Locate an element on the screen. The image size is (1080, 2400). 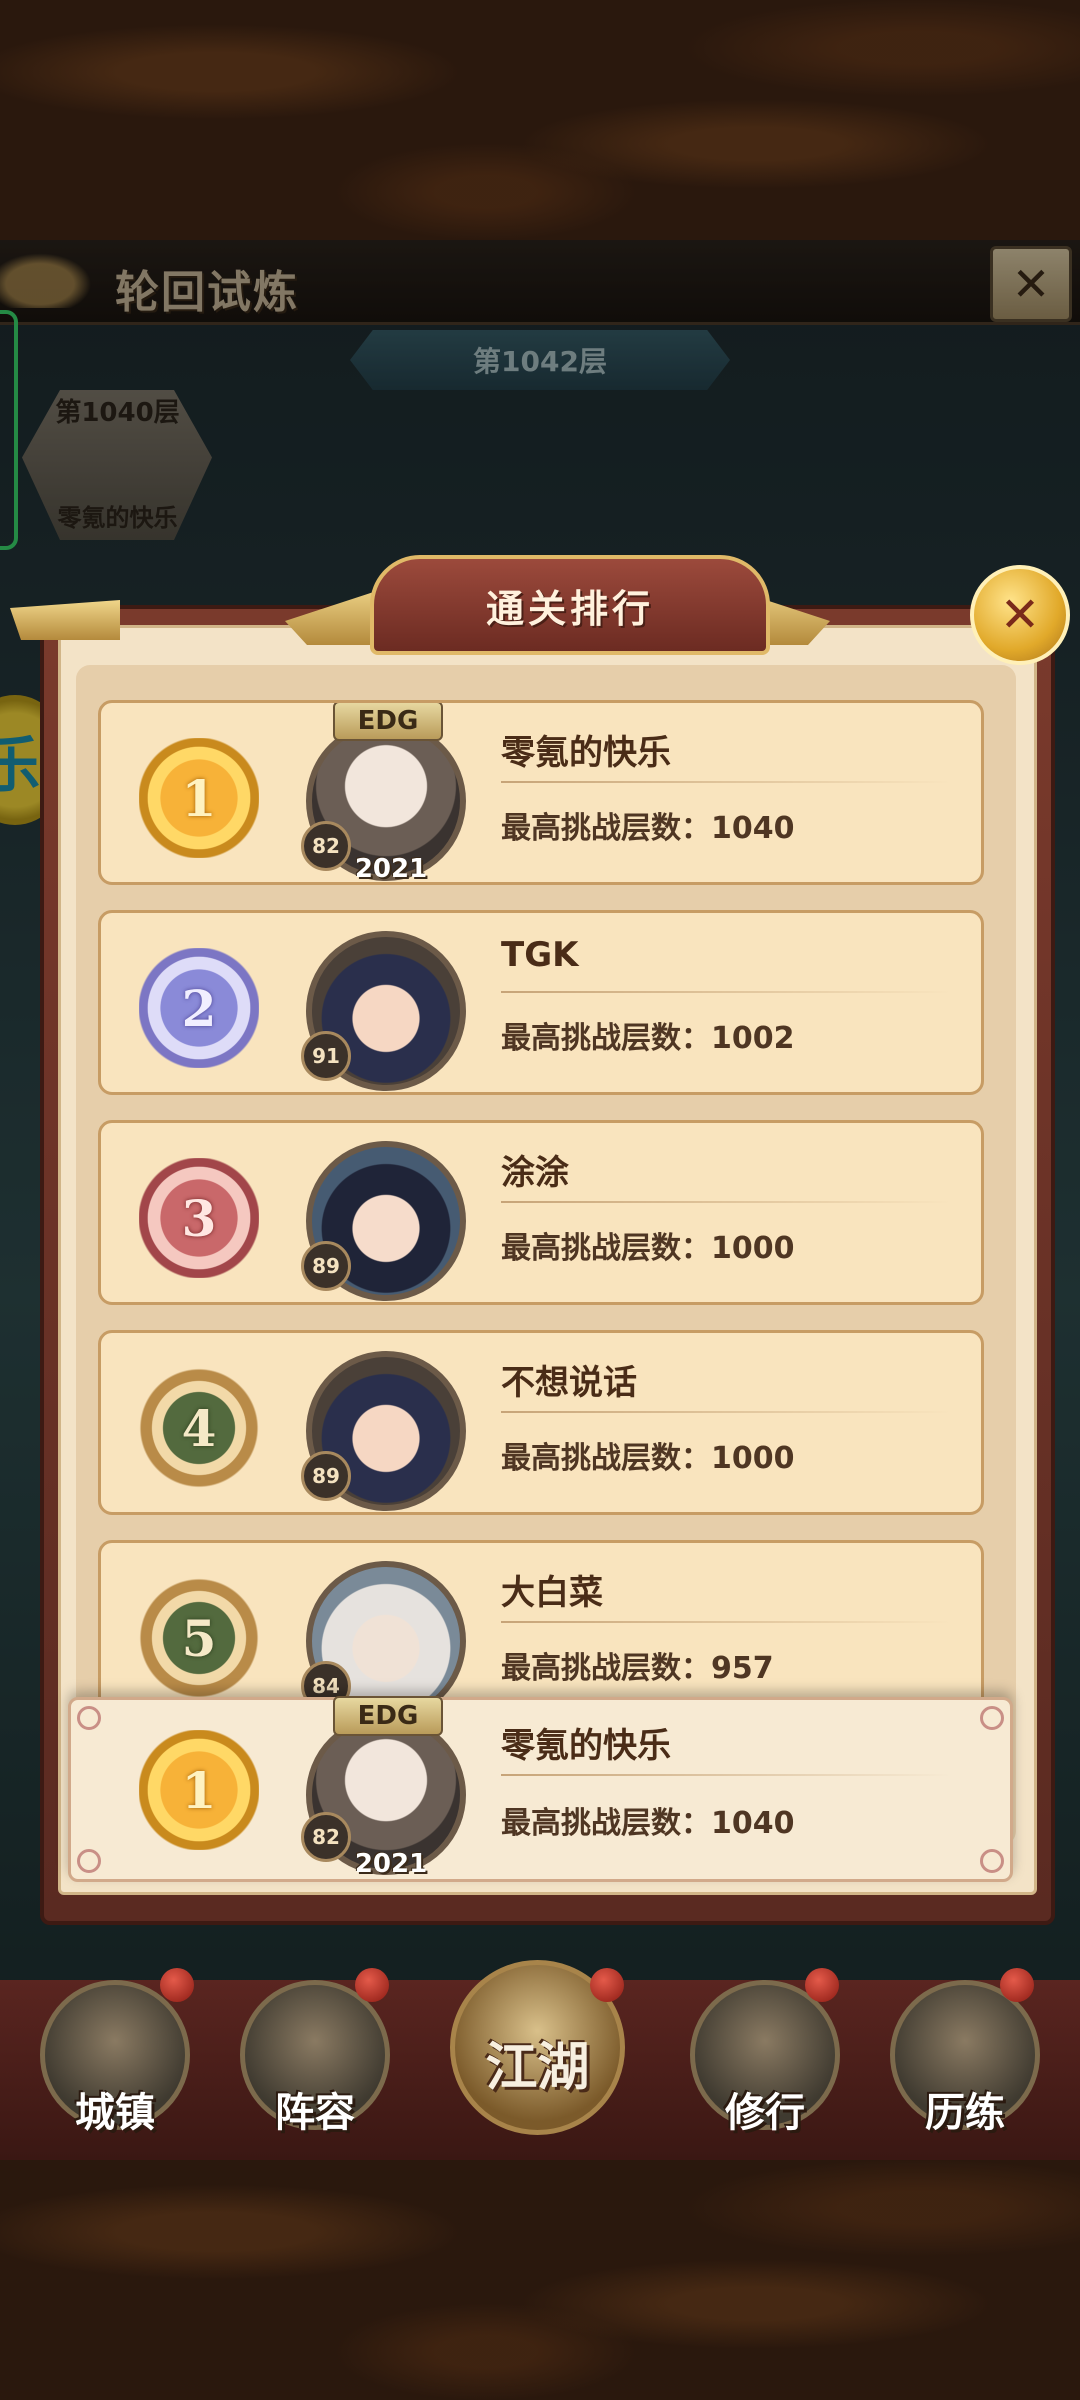
player-name: TGK is located at coordinates (540, 955).